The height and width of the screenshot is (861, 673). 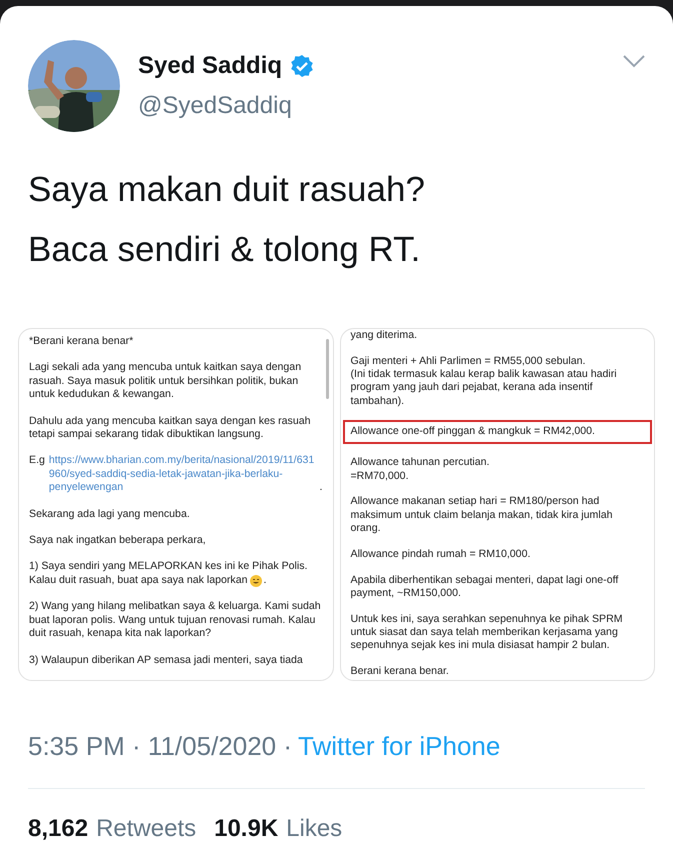 I want to click on paragraph: Lagi sekali ada yang mencuba untuk kaitkan saya dengan rasuah. Saya masuk politik untuk bersihkan politik, bukan untuk kedudukan & kewangan., so click(x=165, y=381).